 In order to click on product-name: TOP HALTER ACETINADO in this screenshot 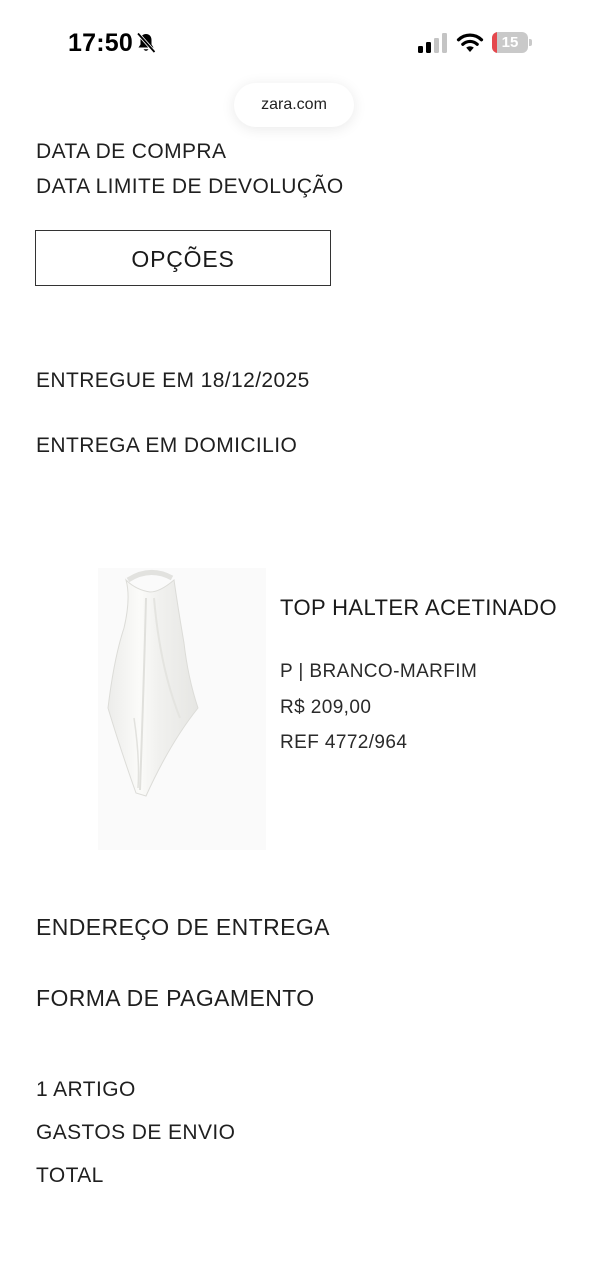, I will do `click(418, 608)`.